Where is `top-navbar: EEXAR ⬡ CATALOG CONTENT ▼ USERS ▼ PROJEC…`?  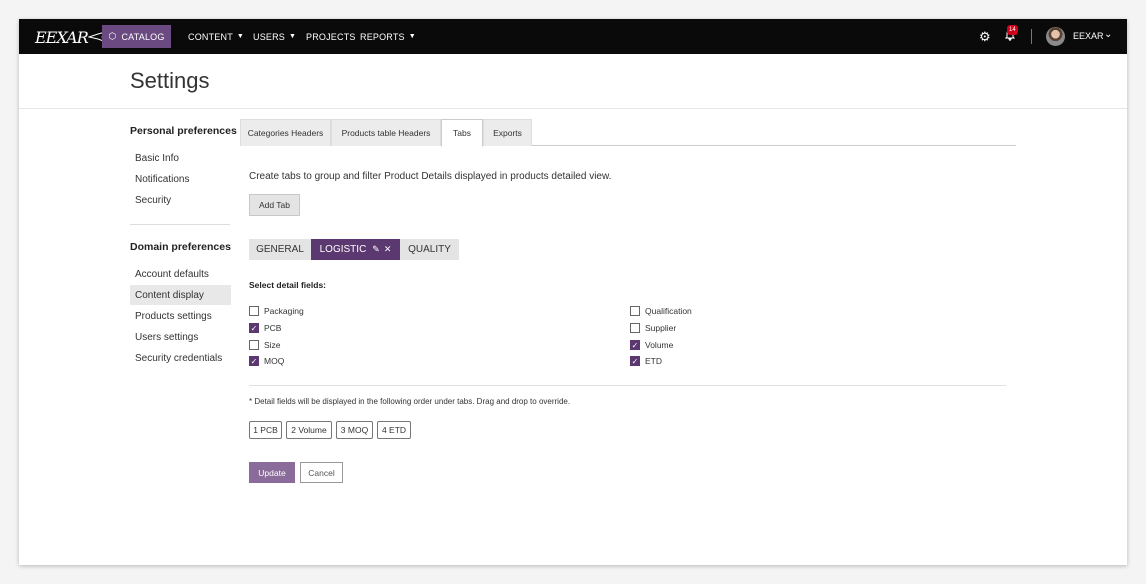 top-navbar: EEXAR ⬡ CATALOG CONTENT ▼ USERS ▼ PROJEC… is located at coordinates (573, 36).